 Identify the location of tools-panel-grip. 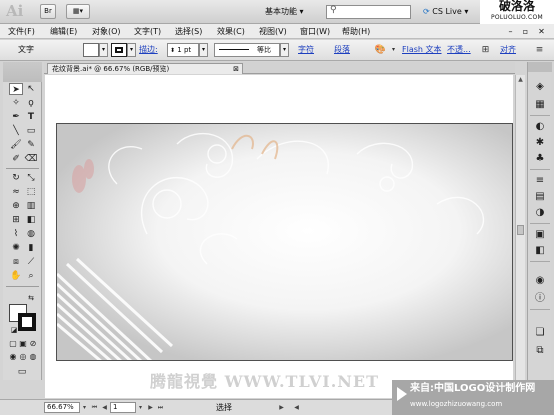
(22, 72).